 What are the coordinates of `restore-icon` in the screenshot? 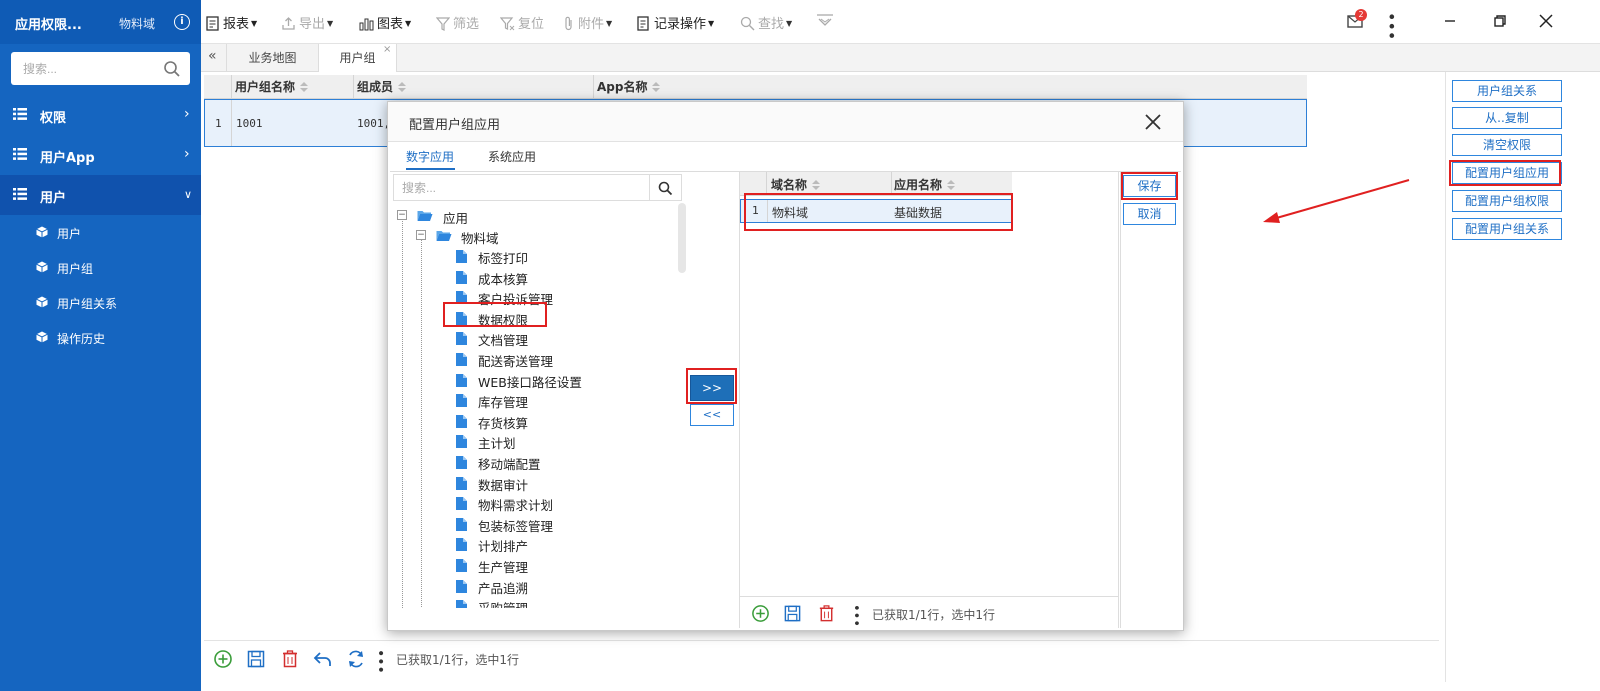 It's located at (1500, 21).